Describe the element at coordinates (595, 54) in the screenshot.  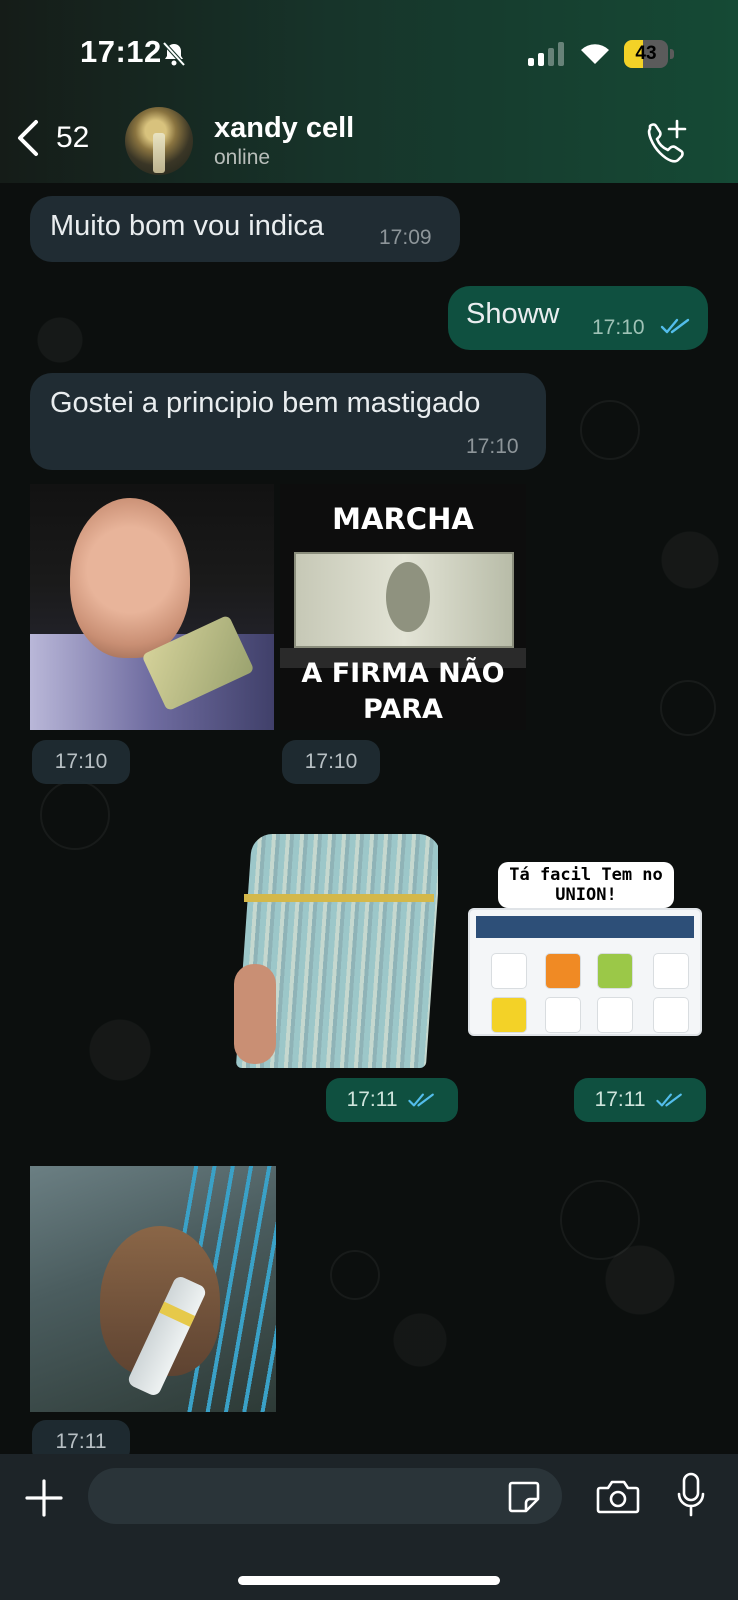
I see `wifi-icon` at that location.